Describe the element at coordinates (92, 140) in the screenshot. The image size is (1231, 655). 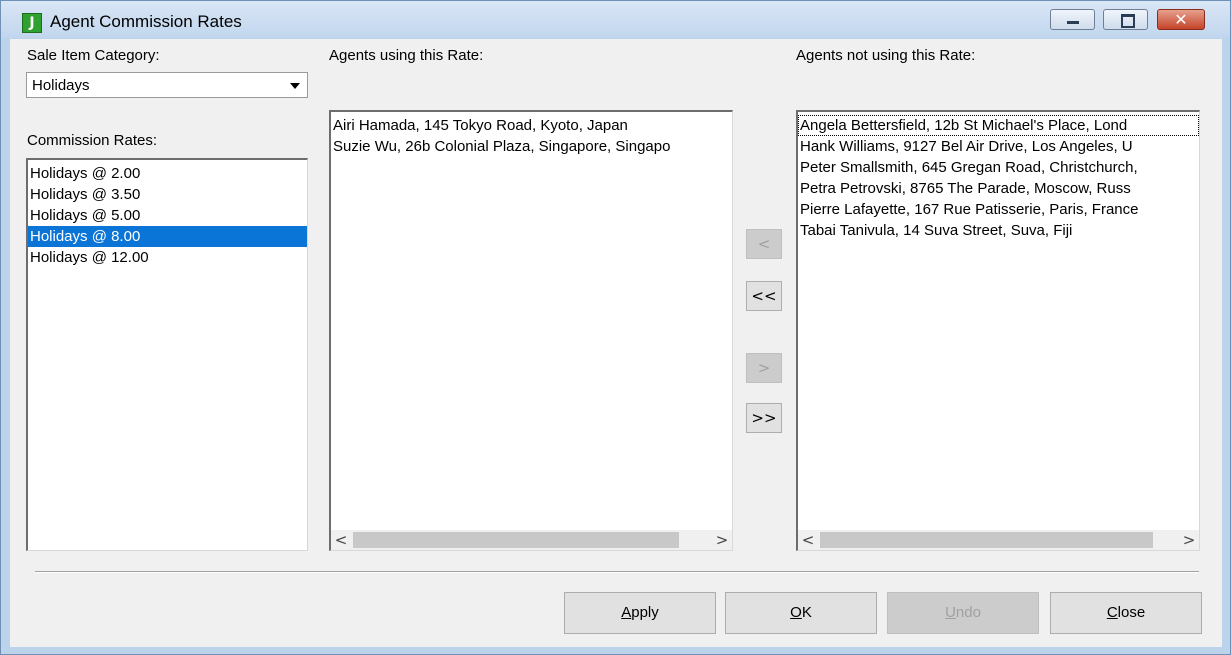
I see `commission-rates-label: Commission Rates:` at that location.